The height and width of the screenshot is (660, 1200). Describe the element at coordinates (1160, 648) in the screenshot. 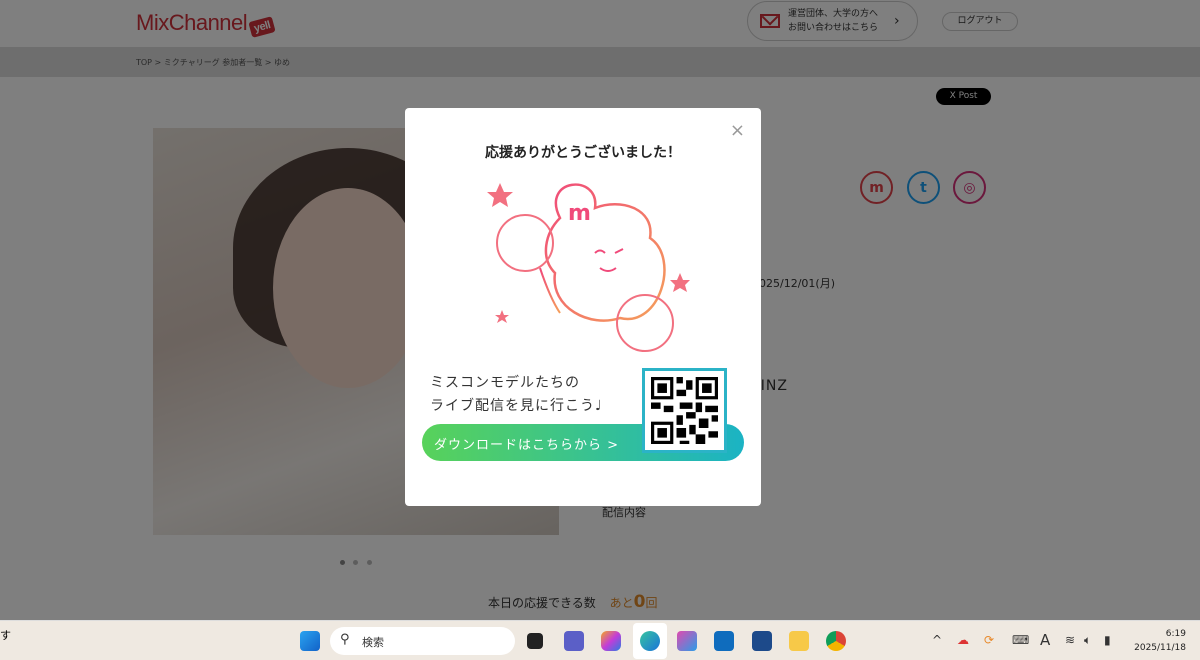

I see `clock-date: 2025/11/18` at that location.